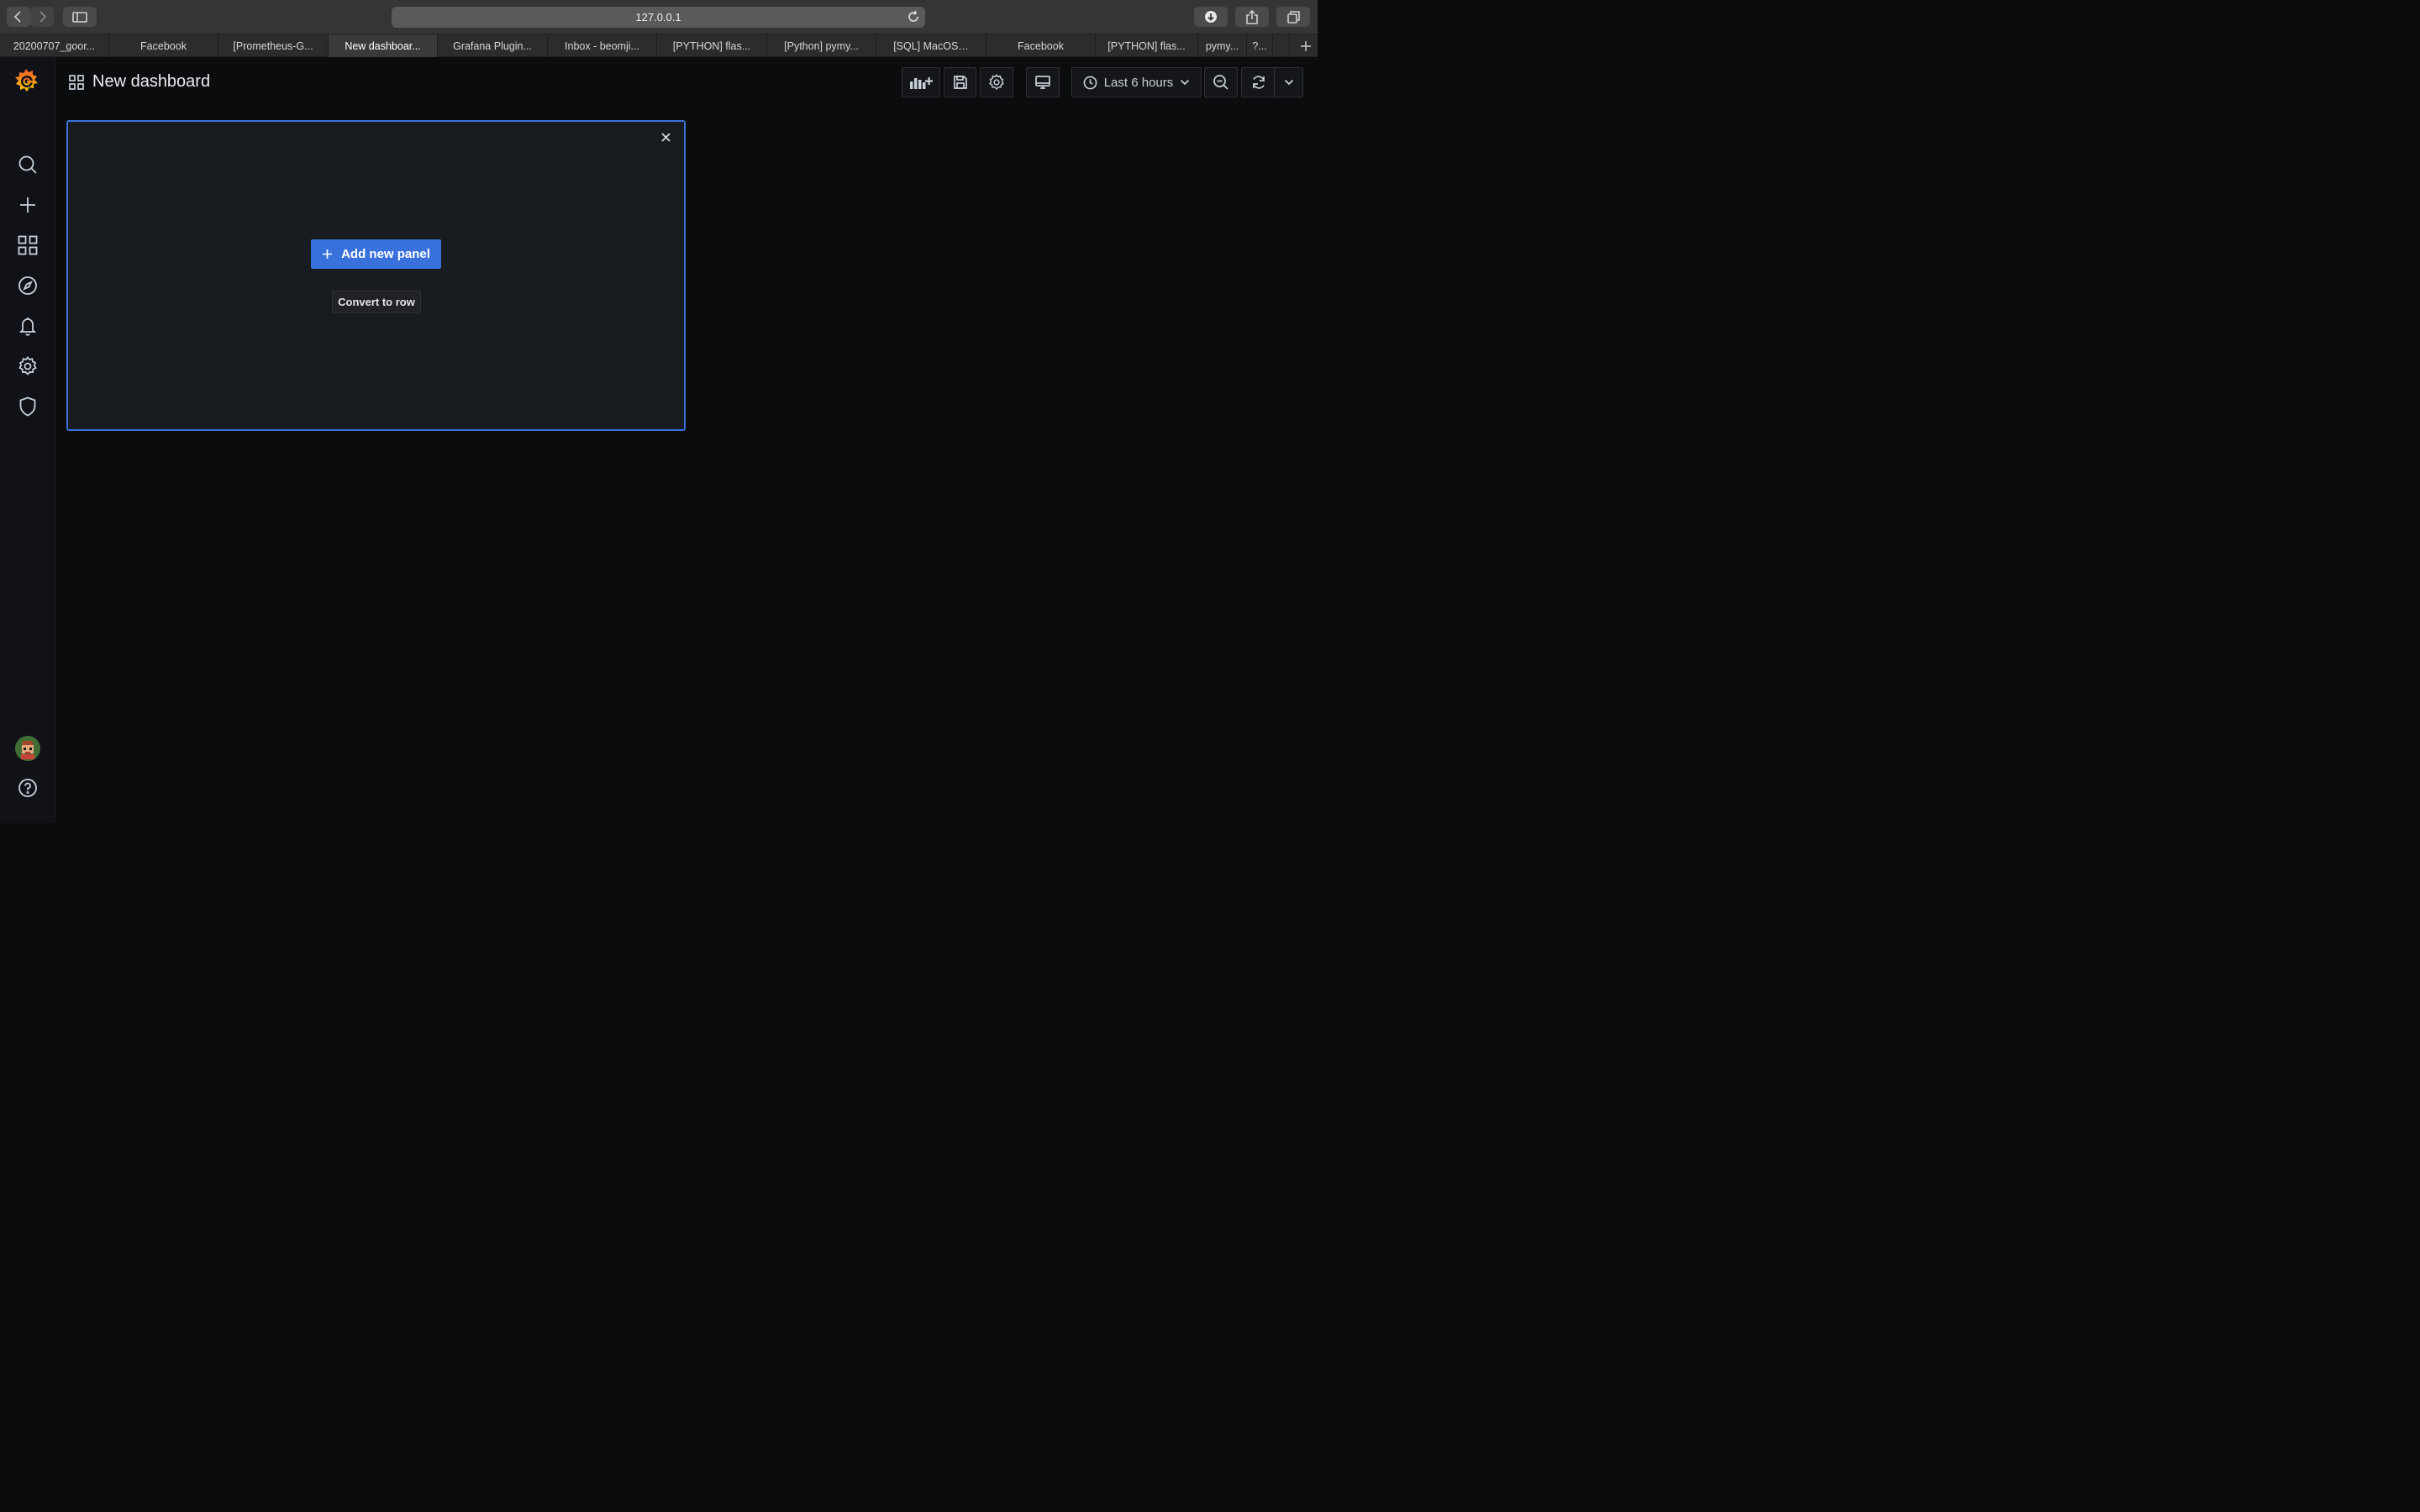 The image size is (2420, 1512). What do you see at coordinates (1090, 82) in the screenshot?
I see `clock-icon` at bounding box center [1090, 82].